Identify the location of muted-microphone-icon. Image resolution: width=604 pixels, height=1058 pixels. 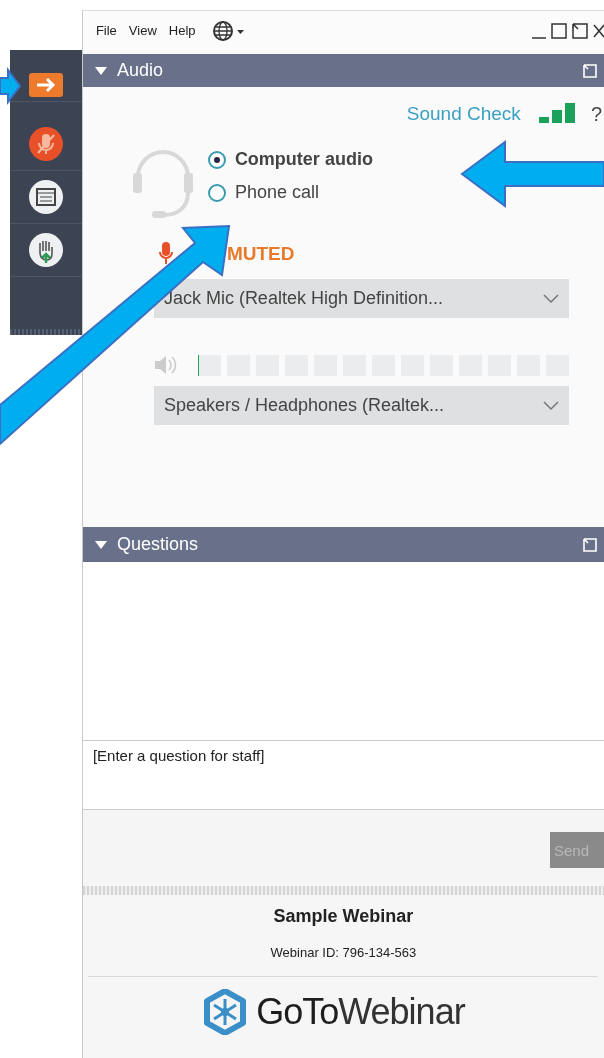
(45, 144).